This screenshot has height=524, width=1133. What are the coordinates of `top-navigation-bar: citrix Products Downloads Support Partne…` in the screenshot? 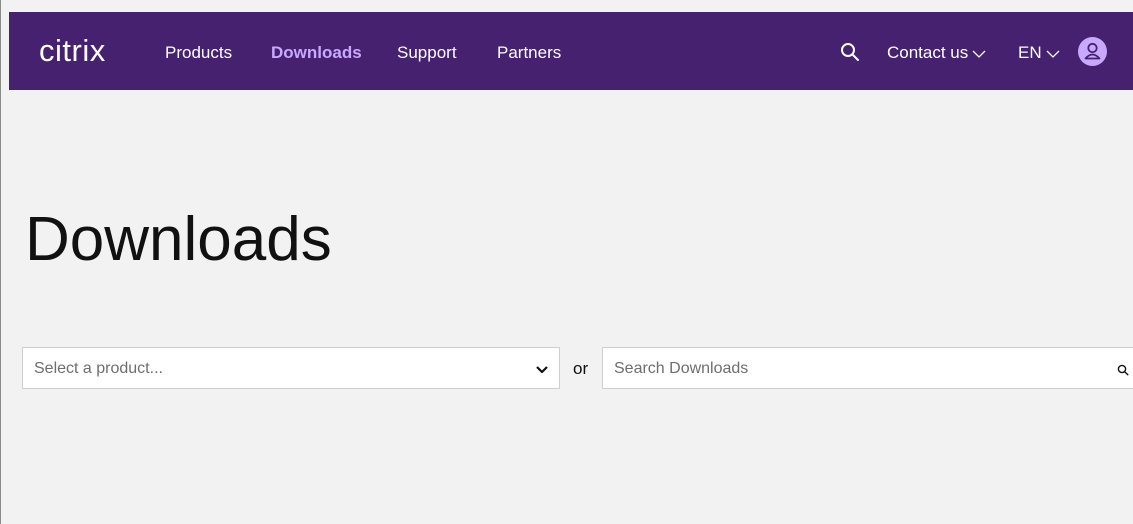 It's located at (571, 51).